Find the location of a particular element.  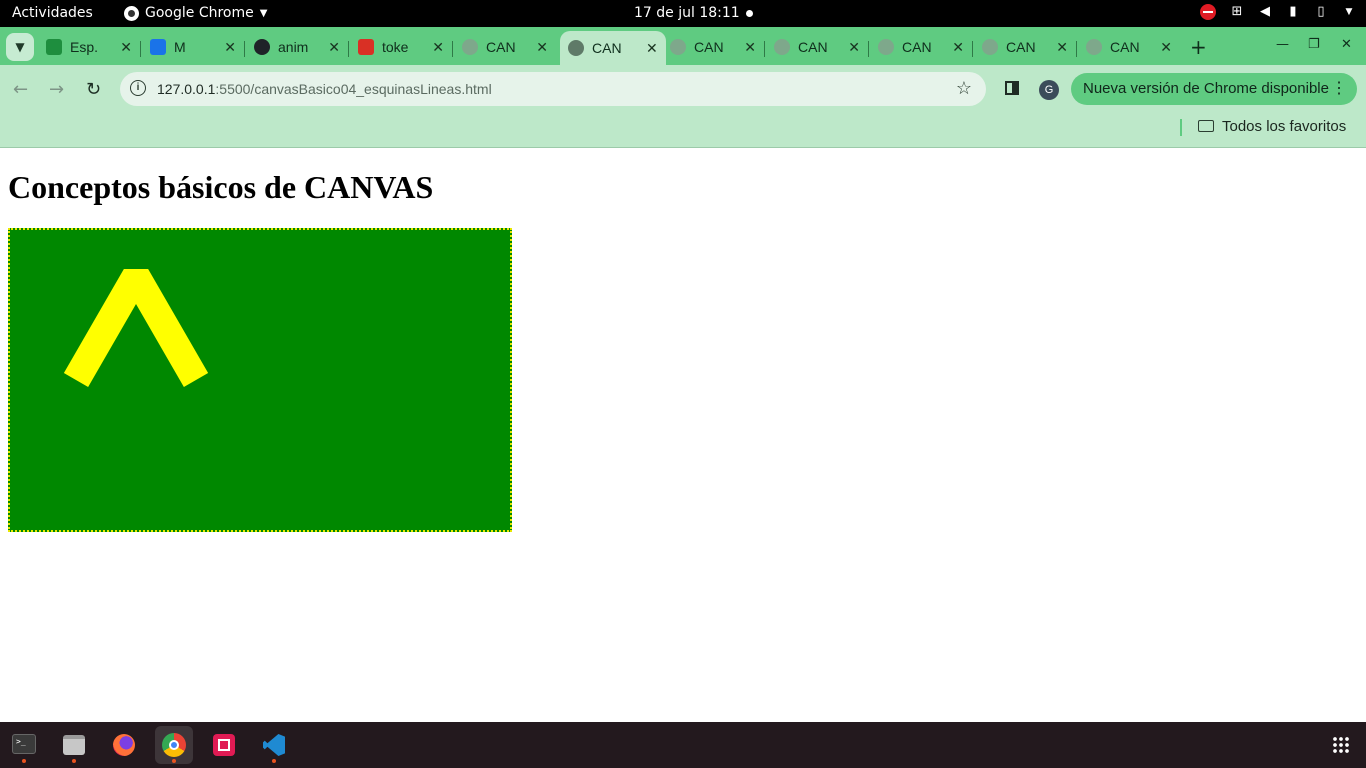

show-apps-grid-icon is located at coordinates (1341, 745).